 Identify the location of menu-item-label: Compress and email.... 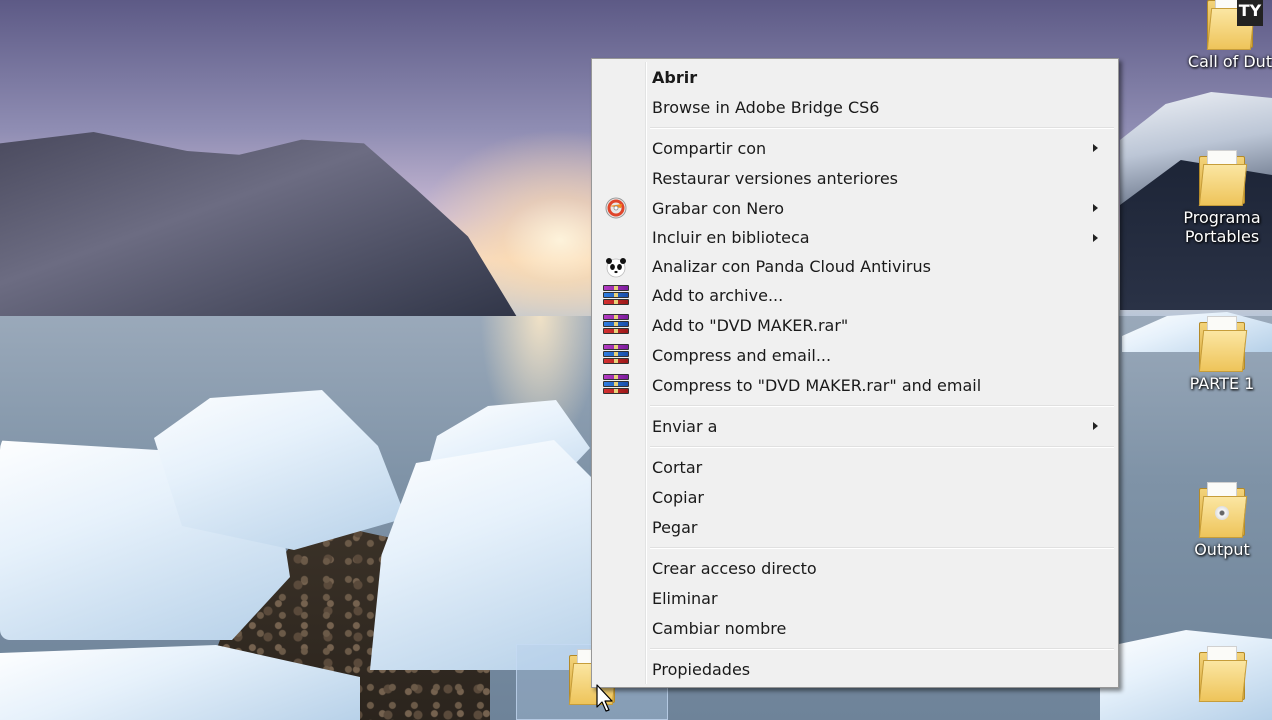
(742, 355).